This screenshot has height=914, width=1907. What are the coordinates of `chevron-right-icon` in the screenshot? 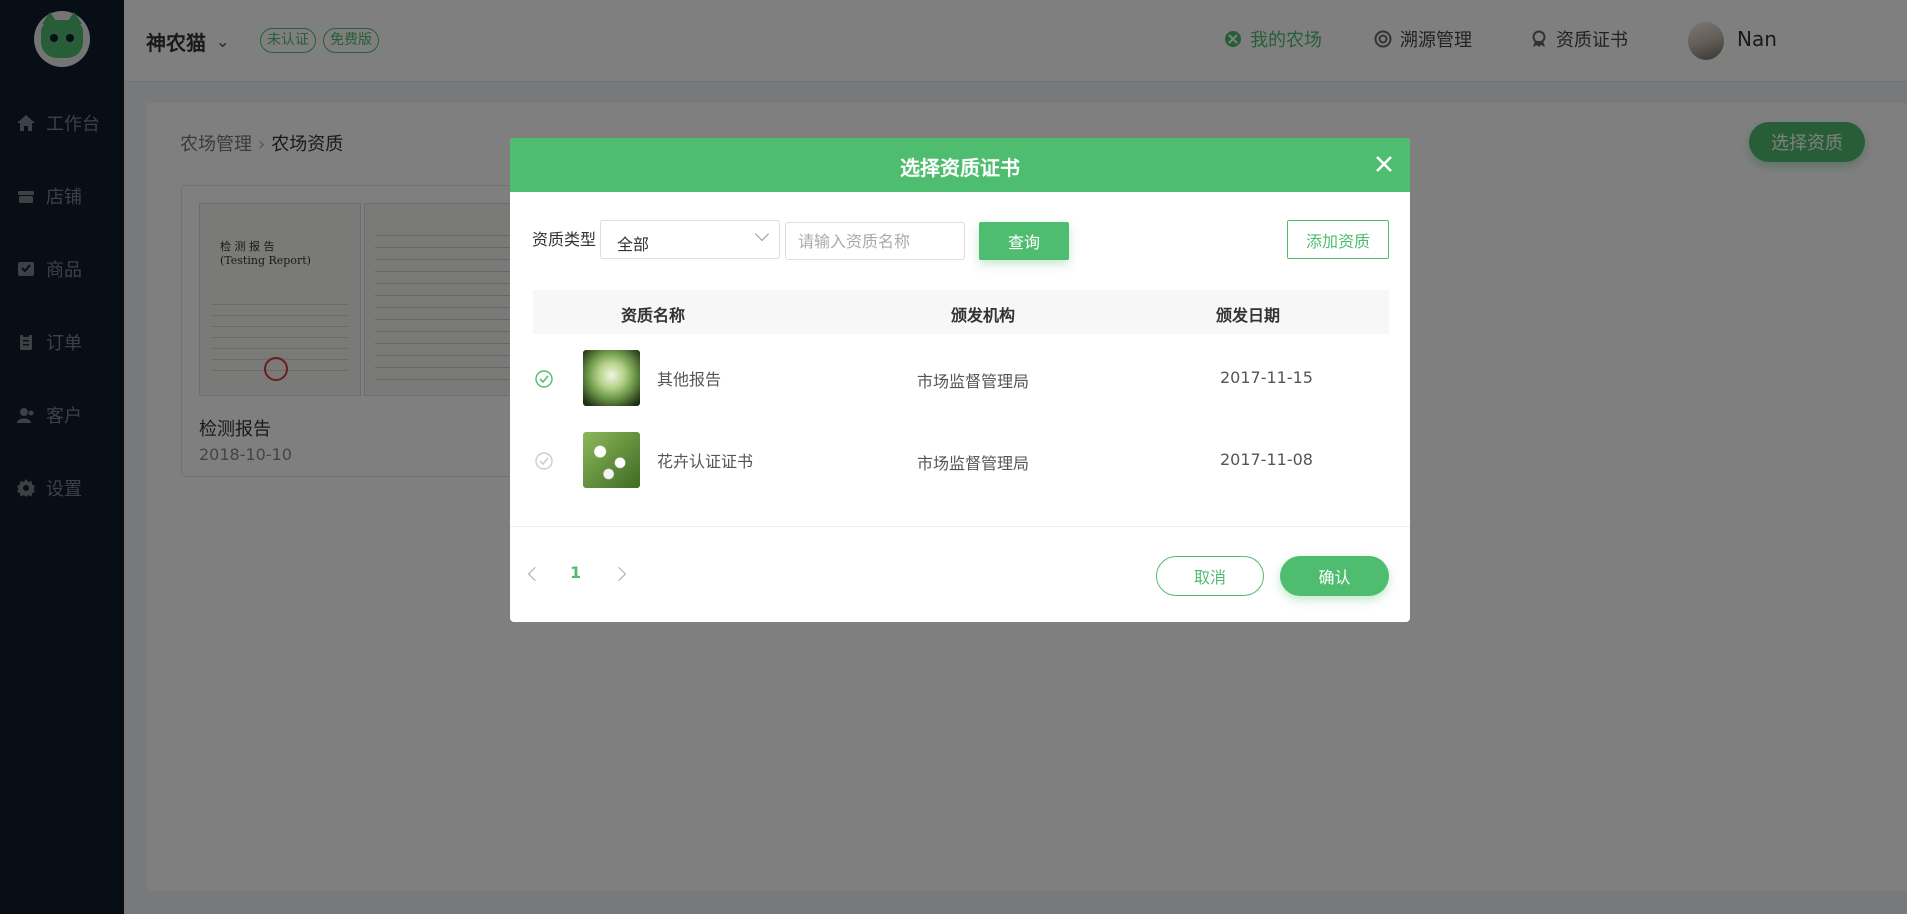 It's located at (619, 574).